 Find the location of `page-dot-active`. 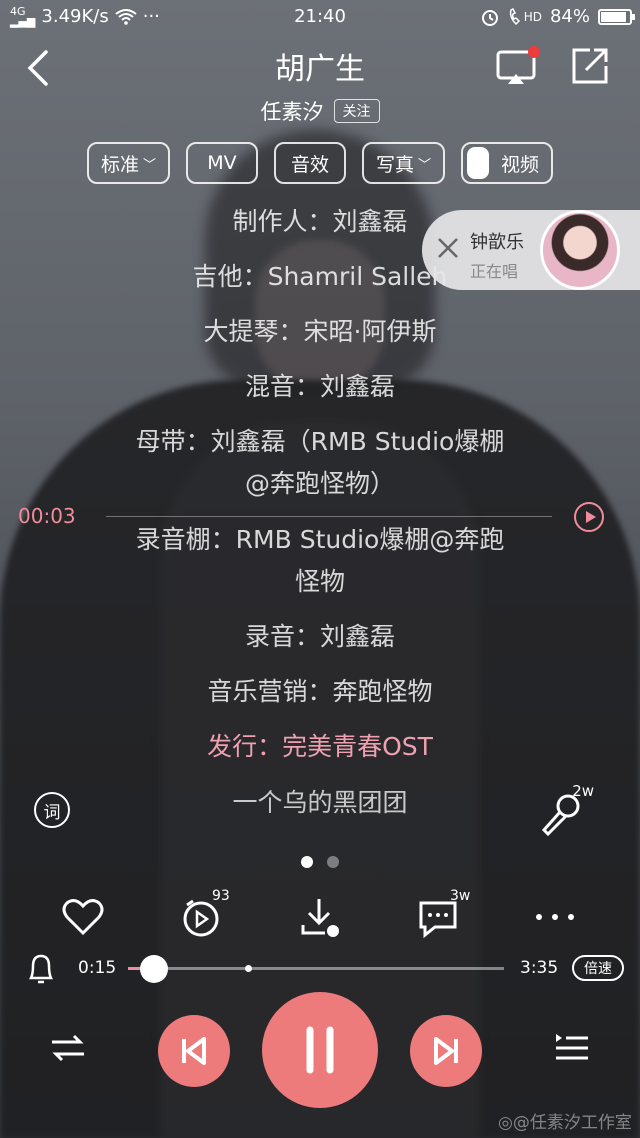

page-dot-active is located at coordinates (307, 862).